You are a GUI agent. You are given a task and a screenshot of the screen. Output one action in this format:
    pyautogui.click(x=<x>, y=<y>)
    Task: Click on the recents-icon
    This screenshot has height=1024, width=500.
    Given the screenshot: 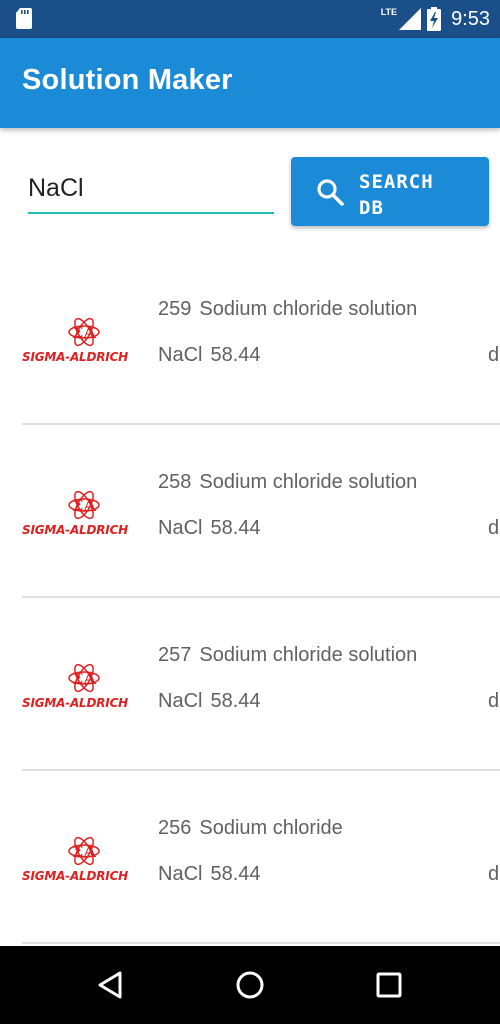 What is the action you would take?
    pyautogui.click(x=389, y=985)
    